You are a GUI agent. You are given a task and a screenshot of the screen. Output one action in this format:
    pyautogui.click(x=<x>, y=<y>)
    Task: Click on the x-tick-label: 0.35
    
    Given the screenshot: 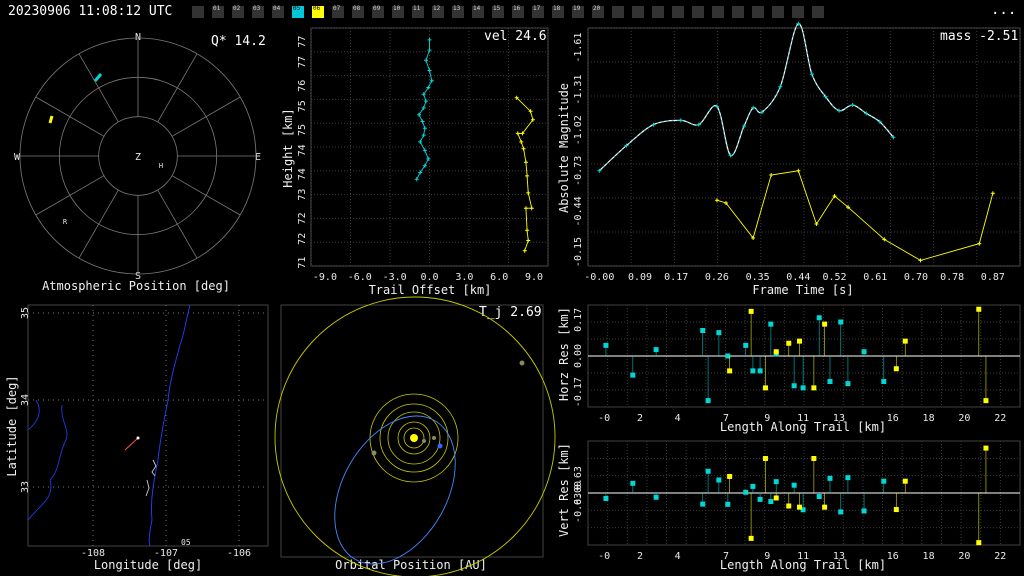 What is the action you would take?
    pyautogui.click(x=758, y=277)
    